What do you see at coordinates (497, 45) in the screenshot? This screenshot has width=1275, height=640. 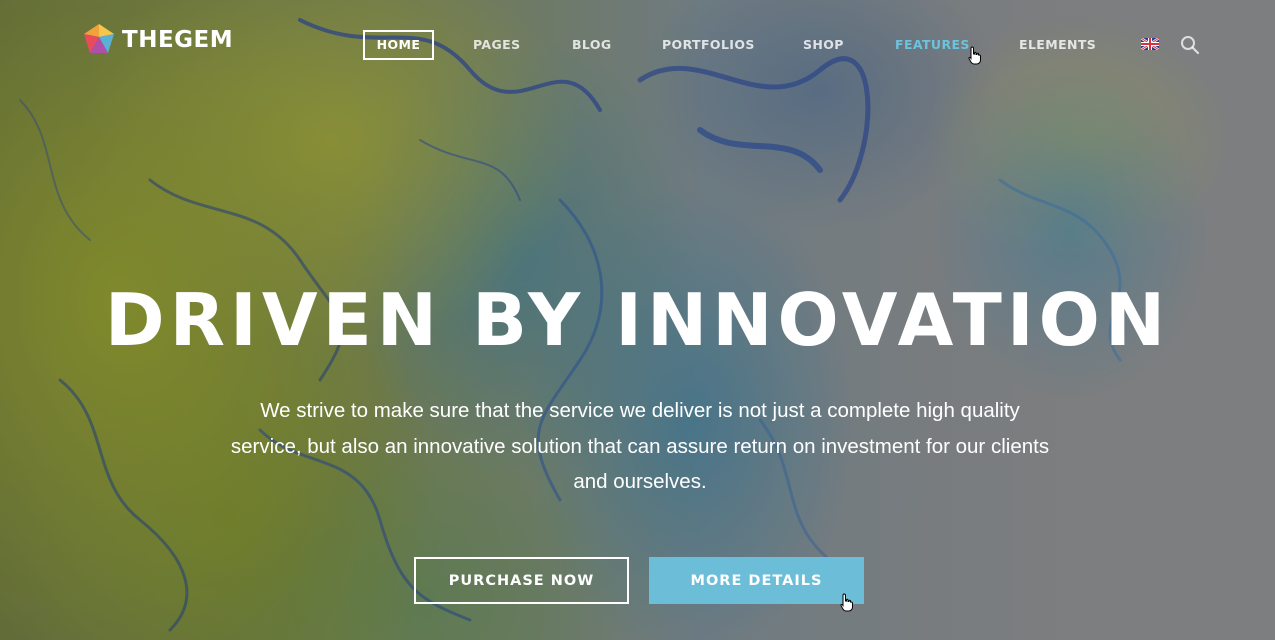 I see `nav-item-pages: PAGES` at bounding box center [497, 45].